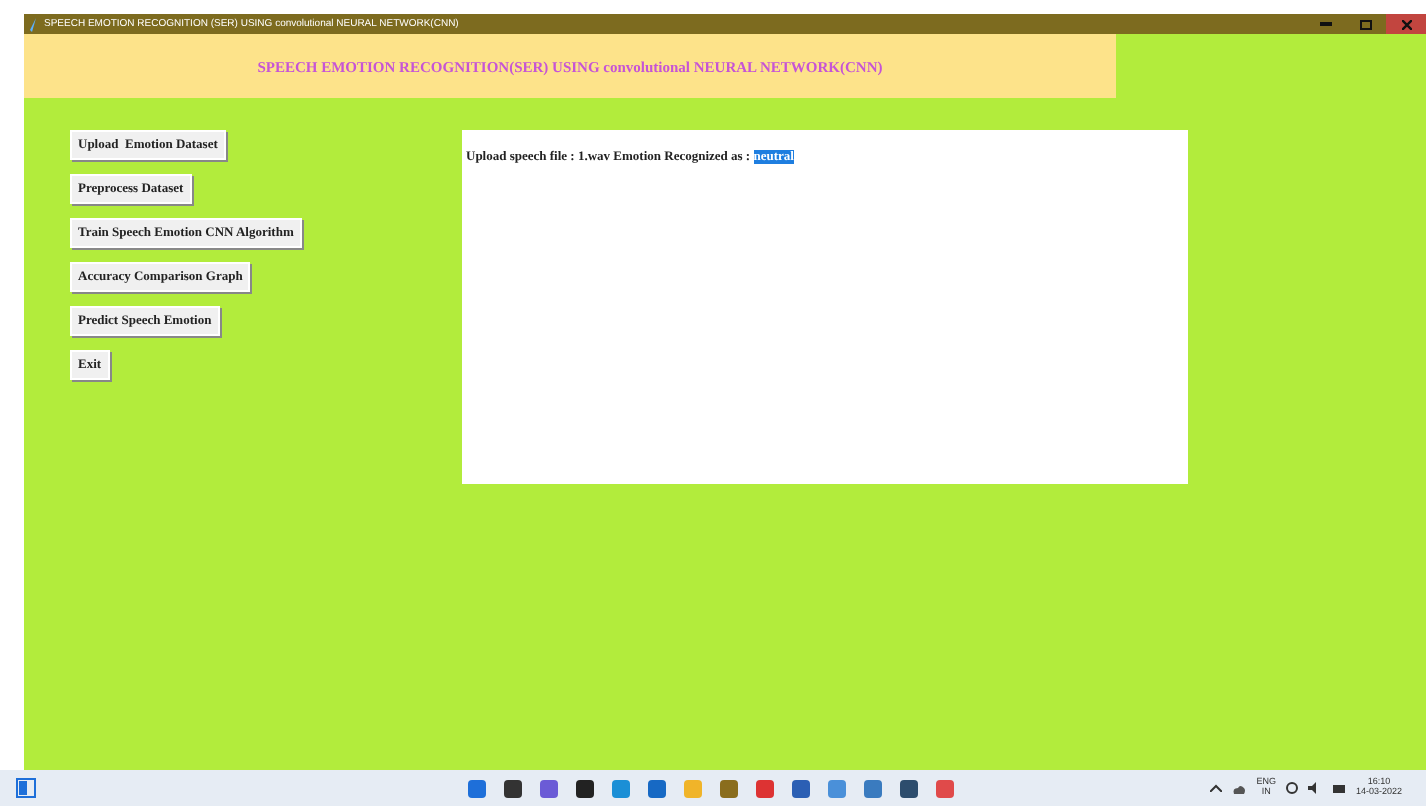 The width and height of the screenshot is (1426, 806). What do you see at coordinates (1239, 788) in the screenshot?
I see `cloud-icon` at bounding box center [1239, 788].